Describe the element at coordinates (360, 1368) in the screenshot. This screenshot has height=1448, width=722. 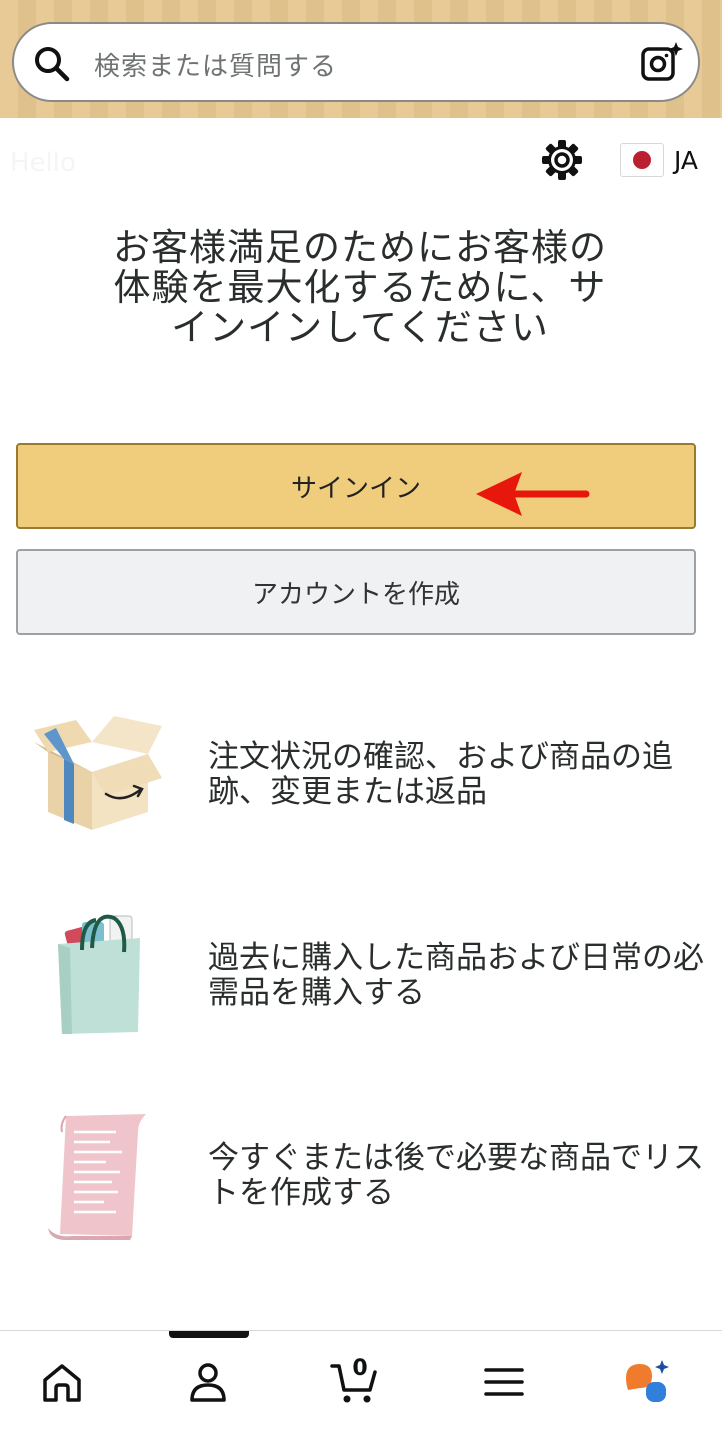
I see `cart-count-badge: 0` at that location.